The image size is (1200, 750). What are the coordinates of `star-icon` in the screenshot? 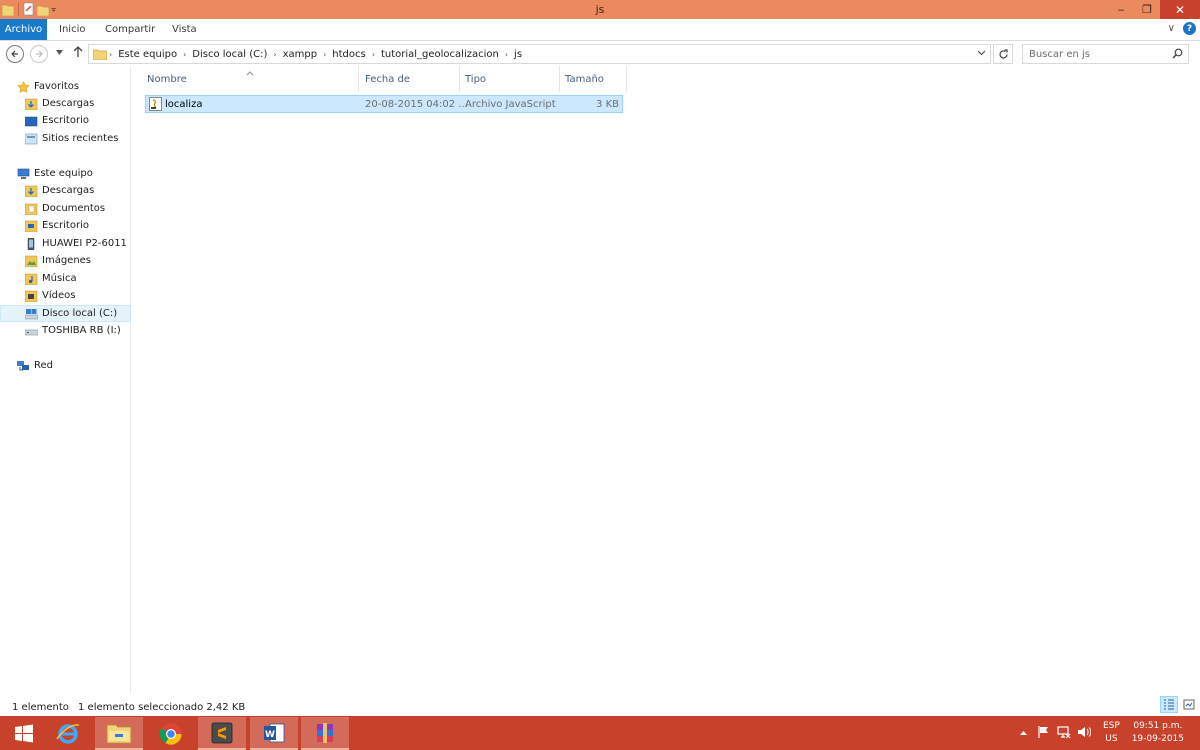 It's located at (23, 86).